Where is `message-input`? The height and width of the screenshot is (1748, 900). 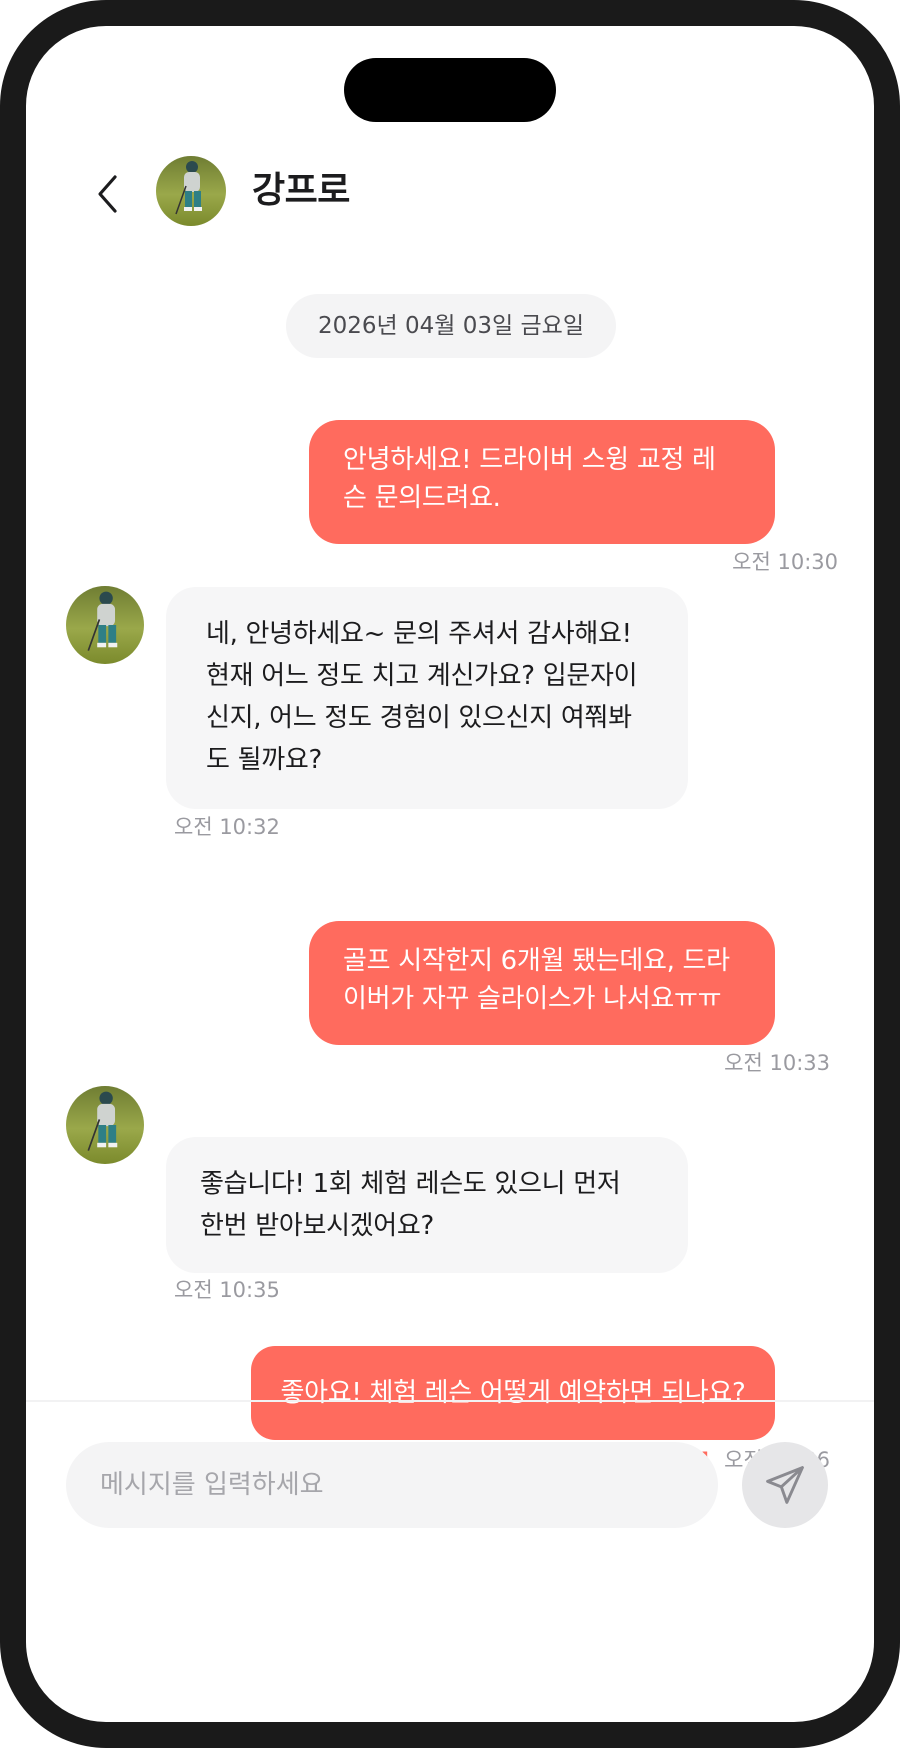
message-input is located at coordinates (392, 1485).